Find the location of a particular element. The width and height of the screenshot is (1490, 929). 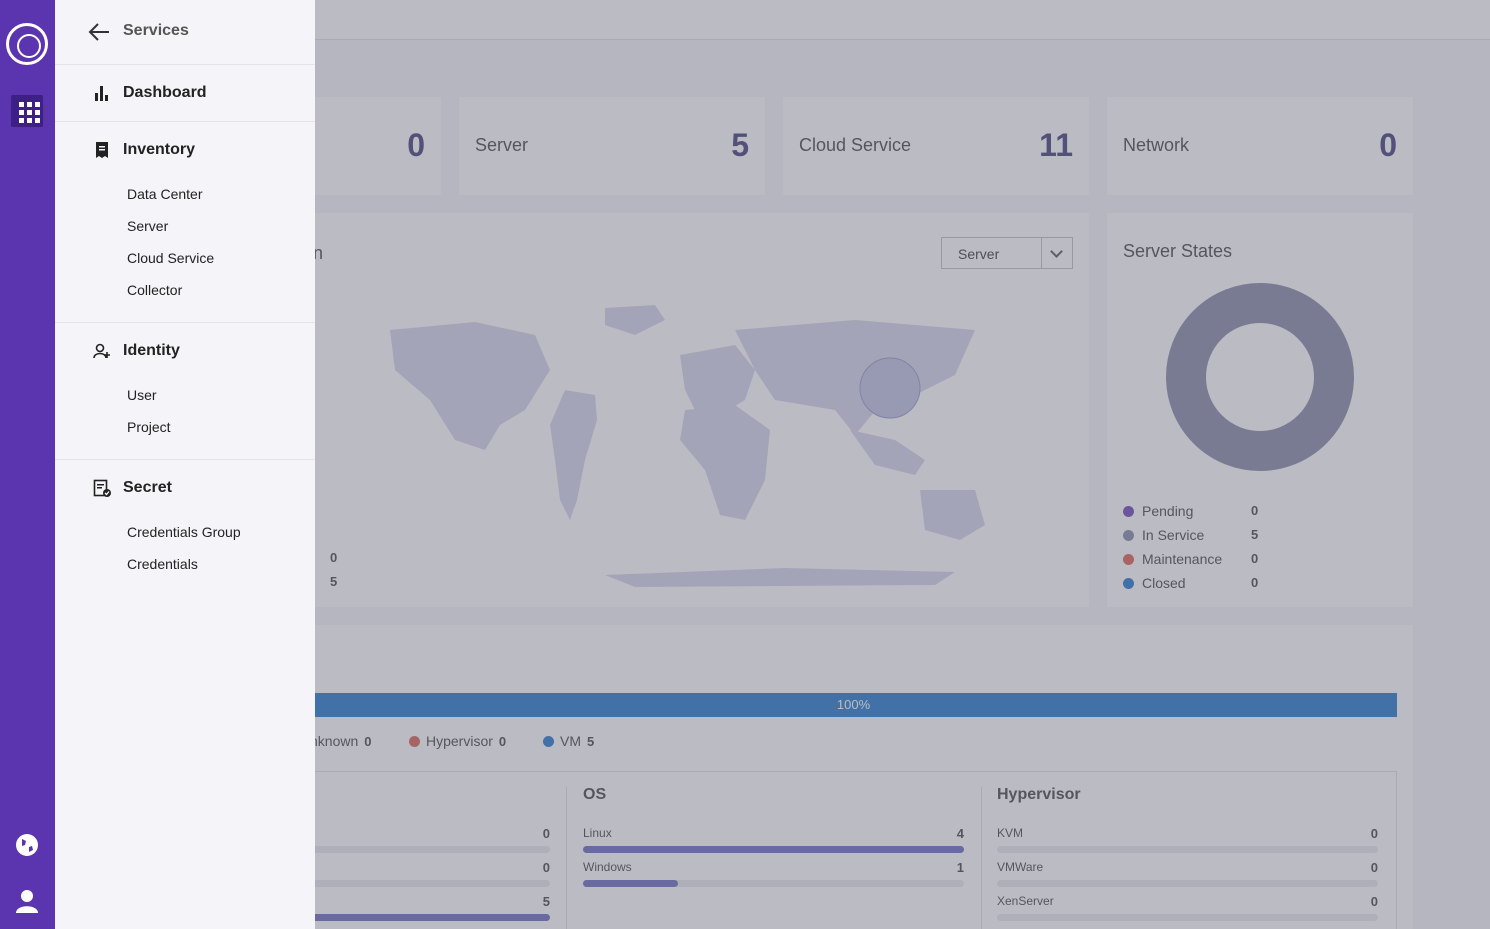

menu-subitem-server: Server is located at coordinates (147, 226).